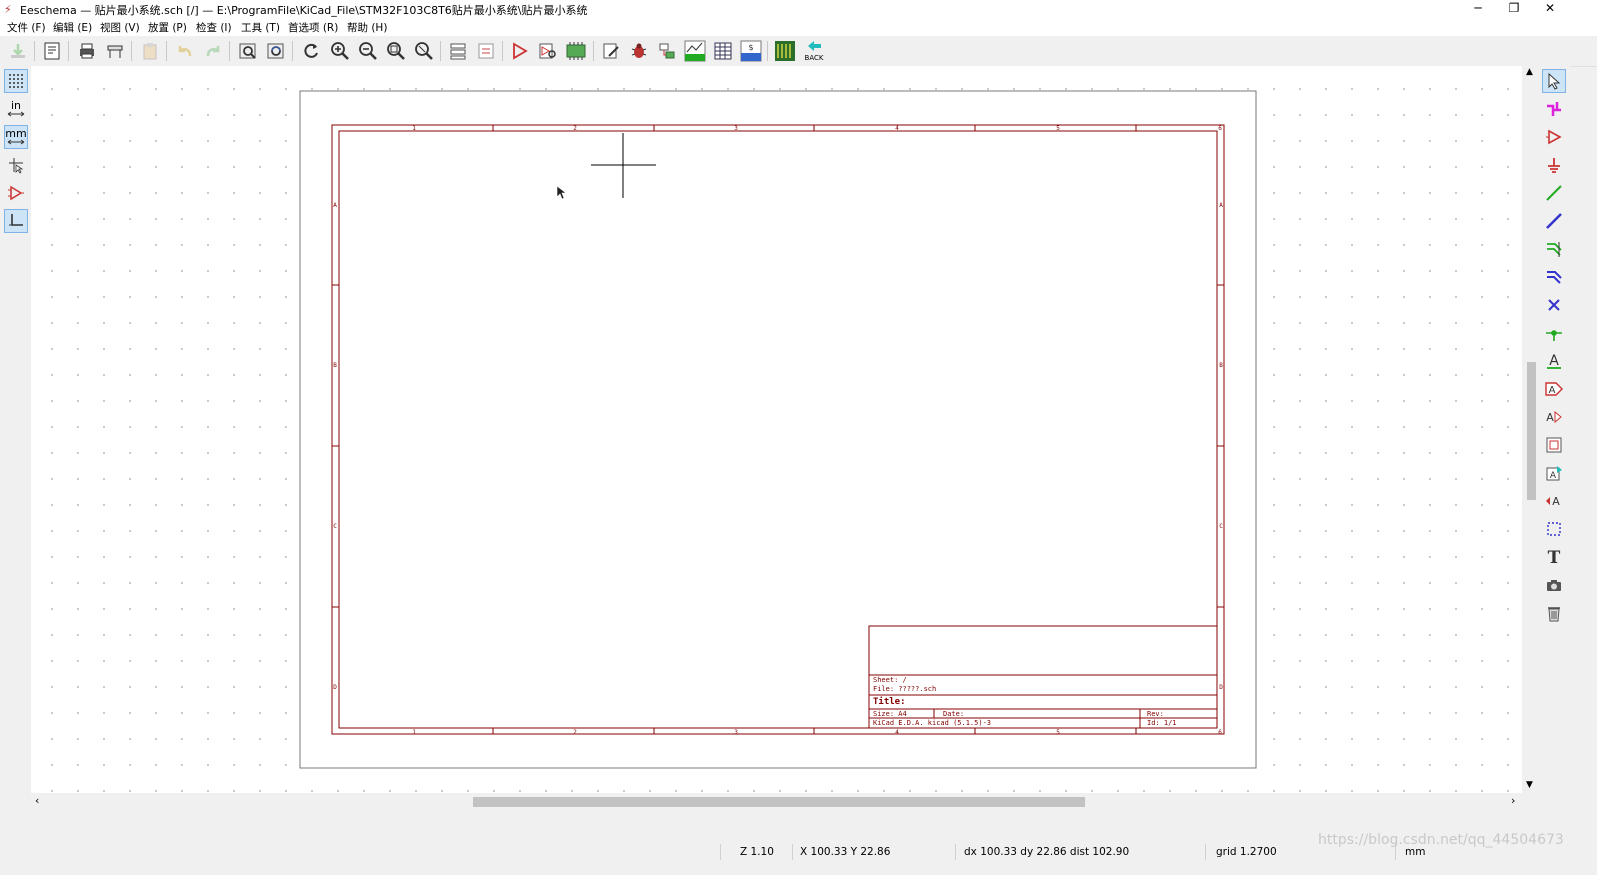  Describe the element at coordinates (72, 27) in the screenshot. I see `menu-edit: 编辑 (E)` at that location.